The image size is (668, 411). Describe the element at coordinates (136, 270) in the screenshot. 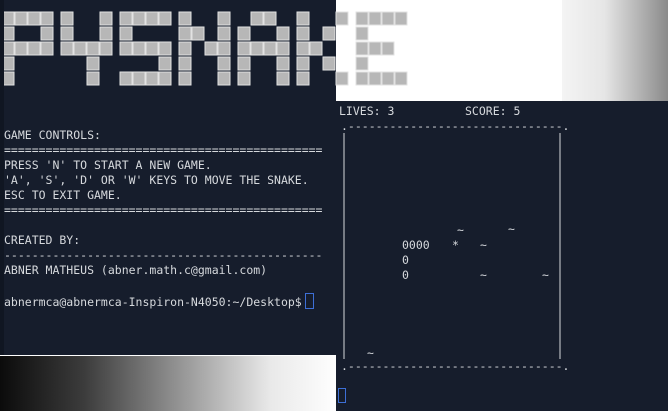

I see `author-credit: ABNER MATHEUS (abner.math.c@gmail.com)` at that location.